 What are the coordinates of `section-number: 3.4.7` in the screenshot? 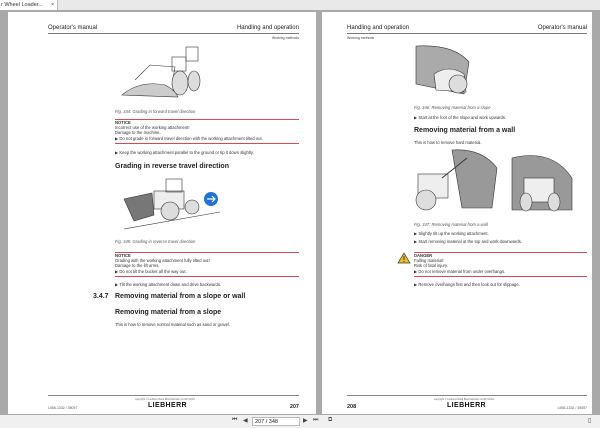 It's located at (101, 296).